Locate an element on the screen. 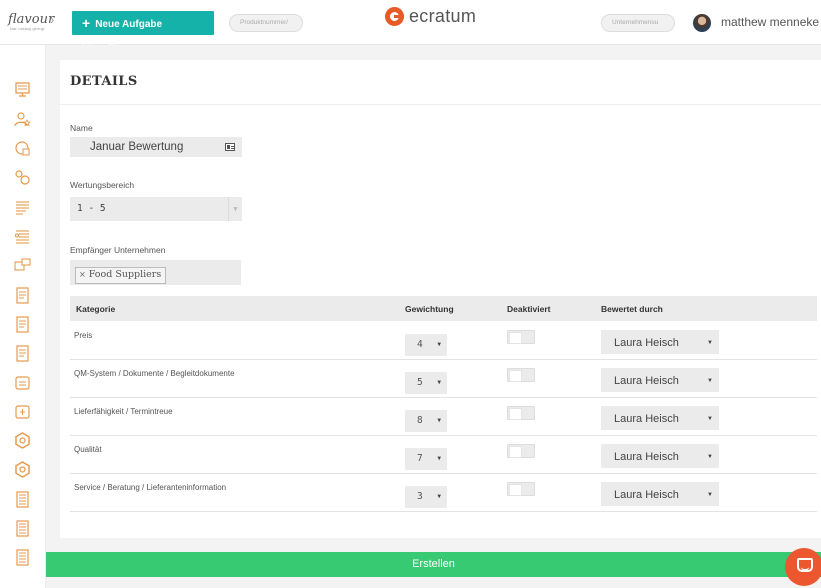  recipient-label: Empfänger Unternehmen is located at coordinates (118, 250).